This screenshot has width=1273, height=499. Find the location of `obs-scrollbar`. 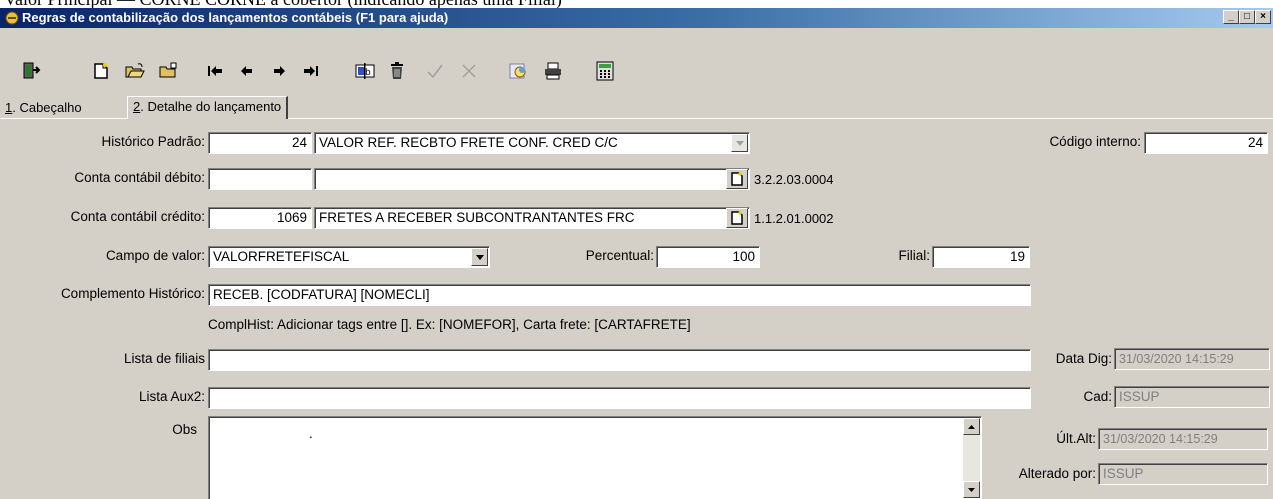

obs-scrollbar is located at coordinates (971, 458).